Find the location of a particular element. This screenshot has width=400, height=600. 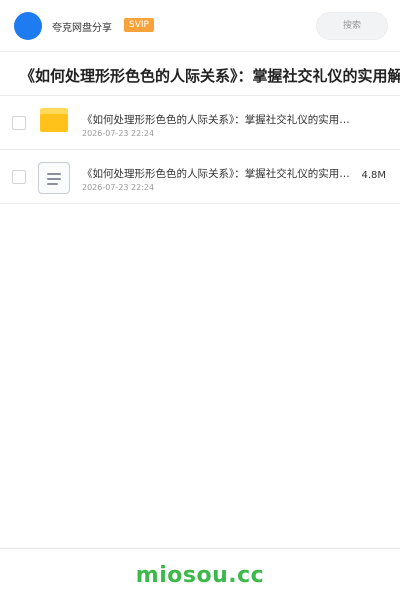

title-bar: 《如何处理形形色色的人际关系》：掌握社交礼仪的实用解 is located at coordinates (200, 74).